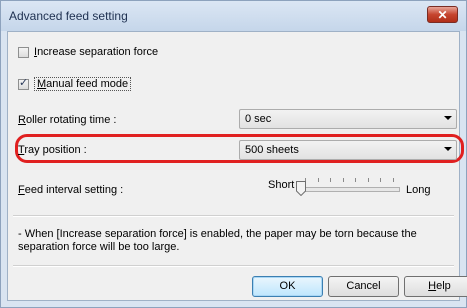  I want to click on roller-rotating-time-select: 0 sec, so click(348, 119).